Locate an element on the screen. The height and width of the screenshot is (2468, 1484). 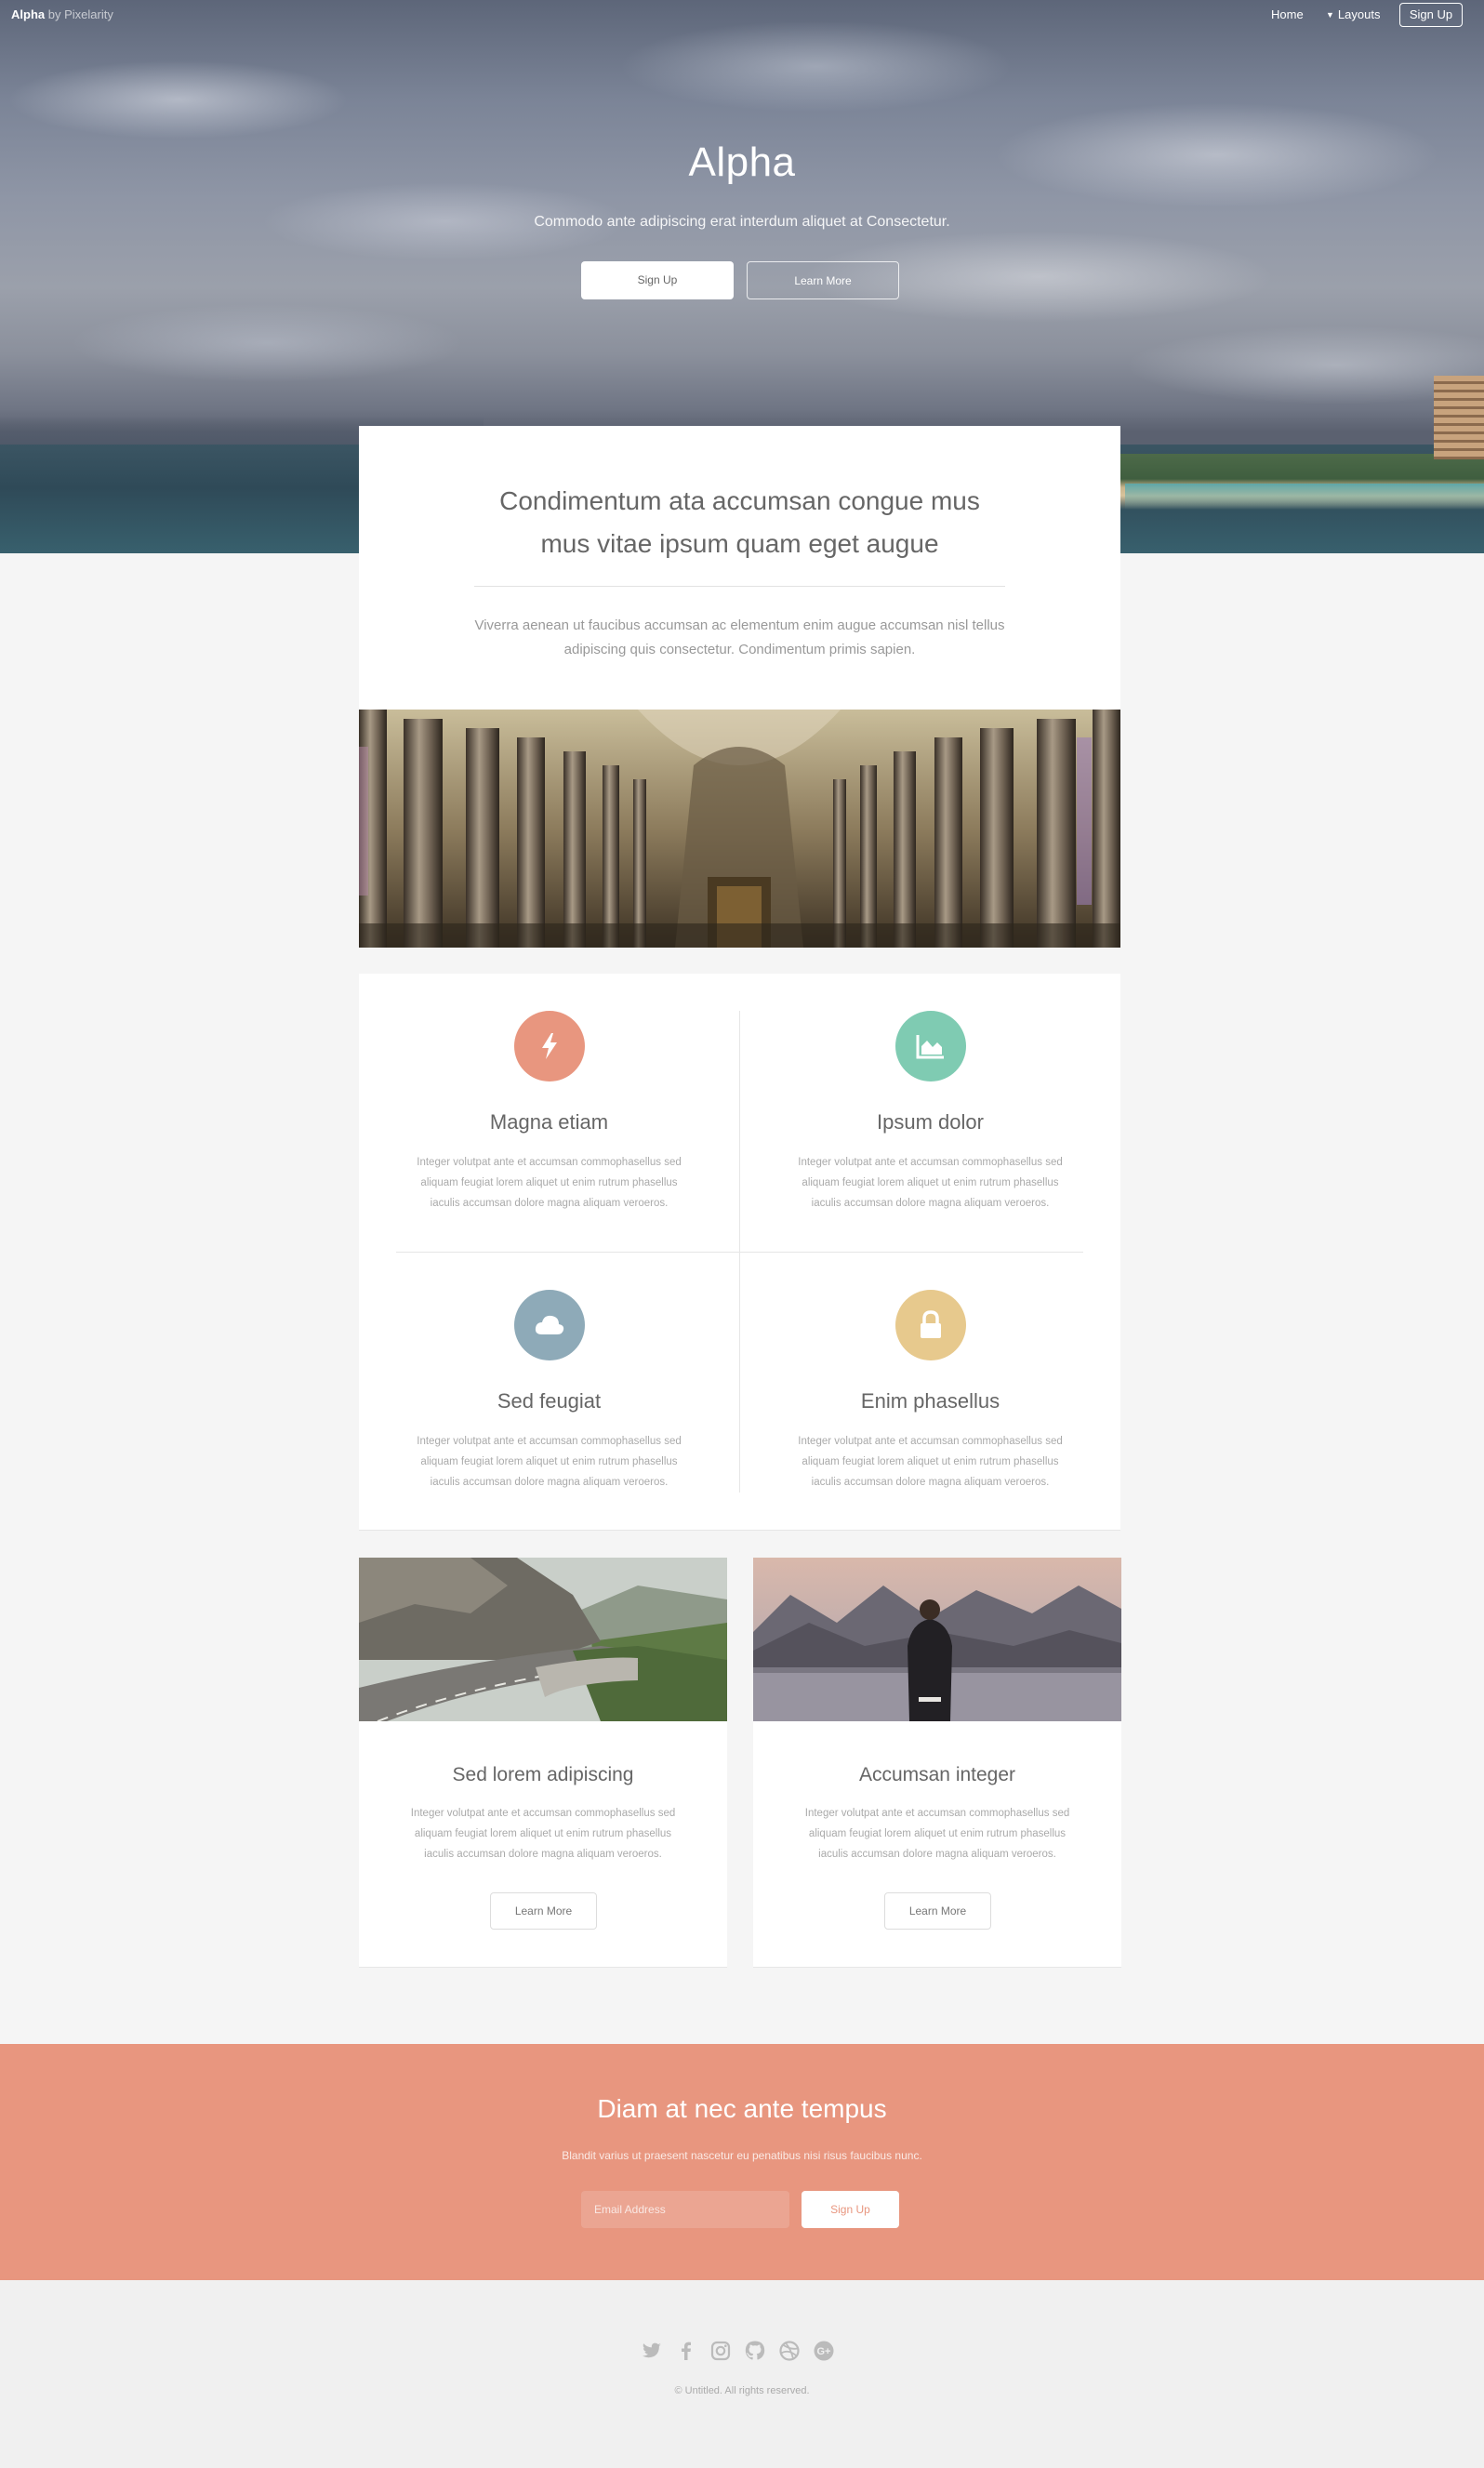
svg-text: G+ is located at coordinates (824, 2351).